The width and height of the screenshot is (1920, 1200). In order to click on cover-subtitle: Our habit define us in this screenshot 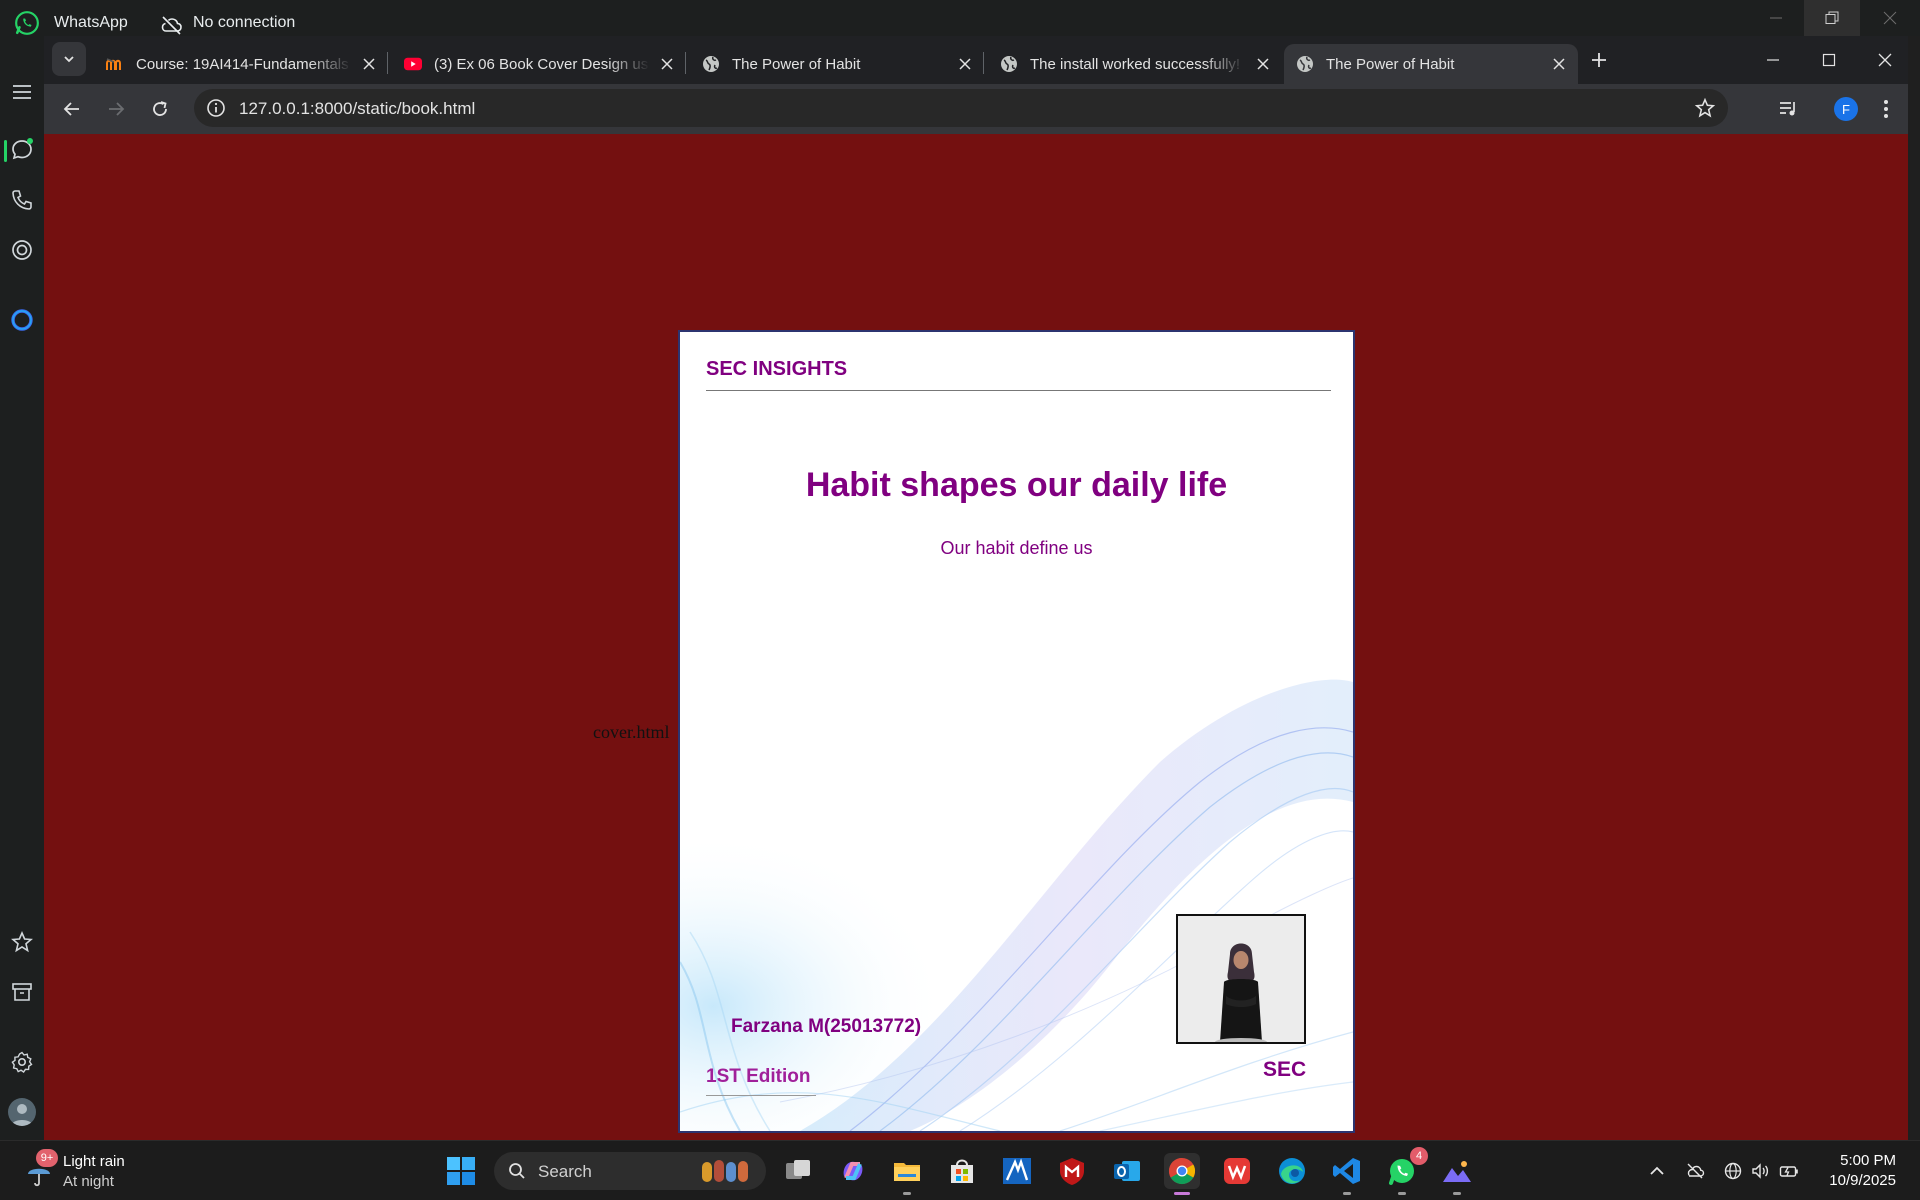, I will do `click(1016, 548)`.